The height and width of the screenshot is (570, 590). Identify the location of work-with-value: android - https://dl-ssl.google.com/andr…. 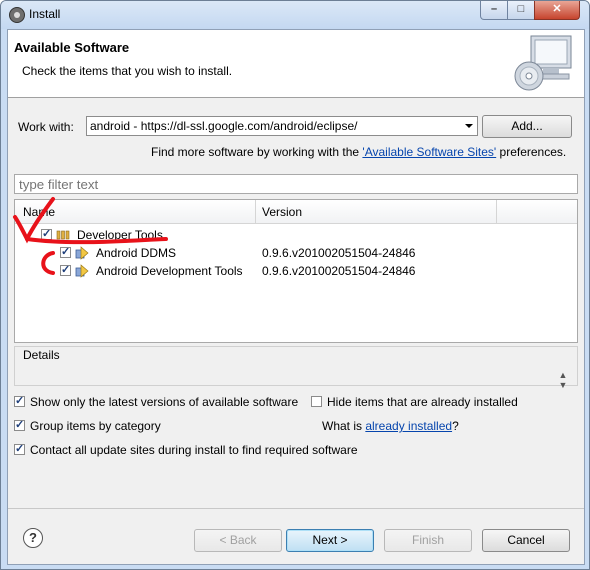
(224, 126).